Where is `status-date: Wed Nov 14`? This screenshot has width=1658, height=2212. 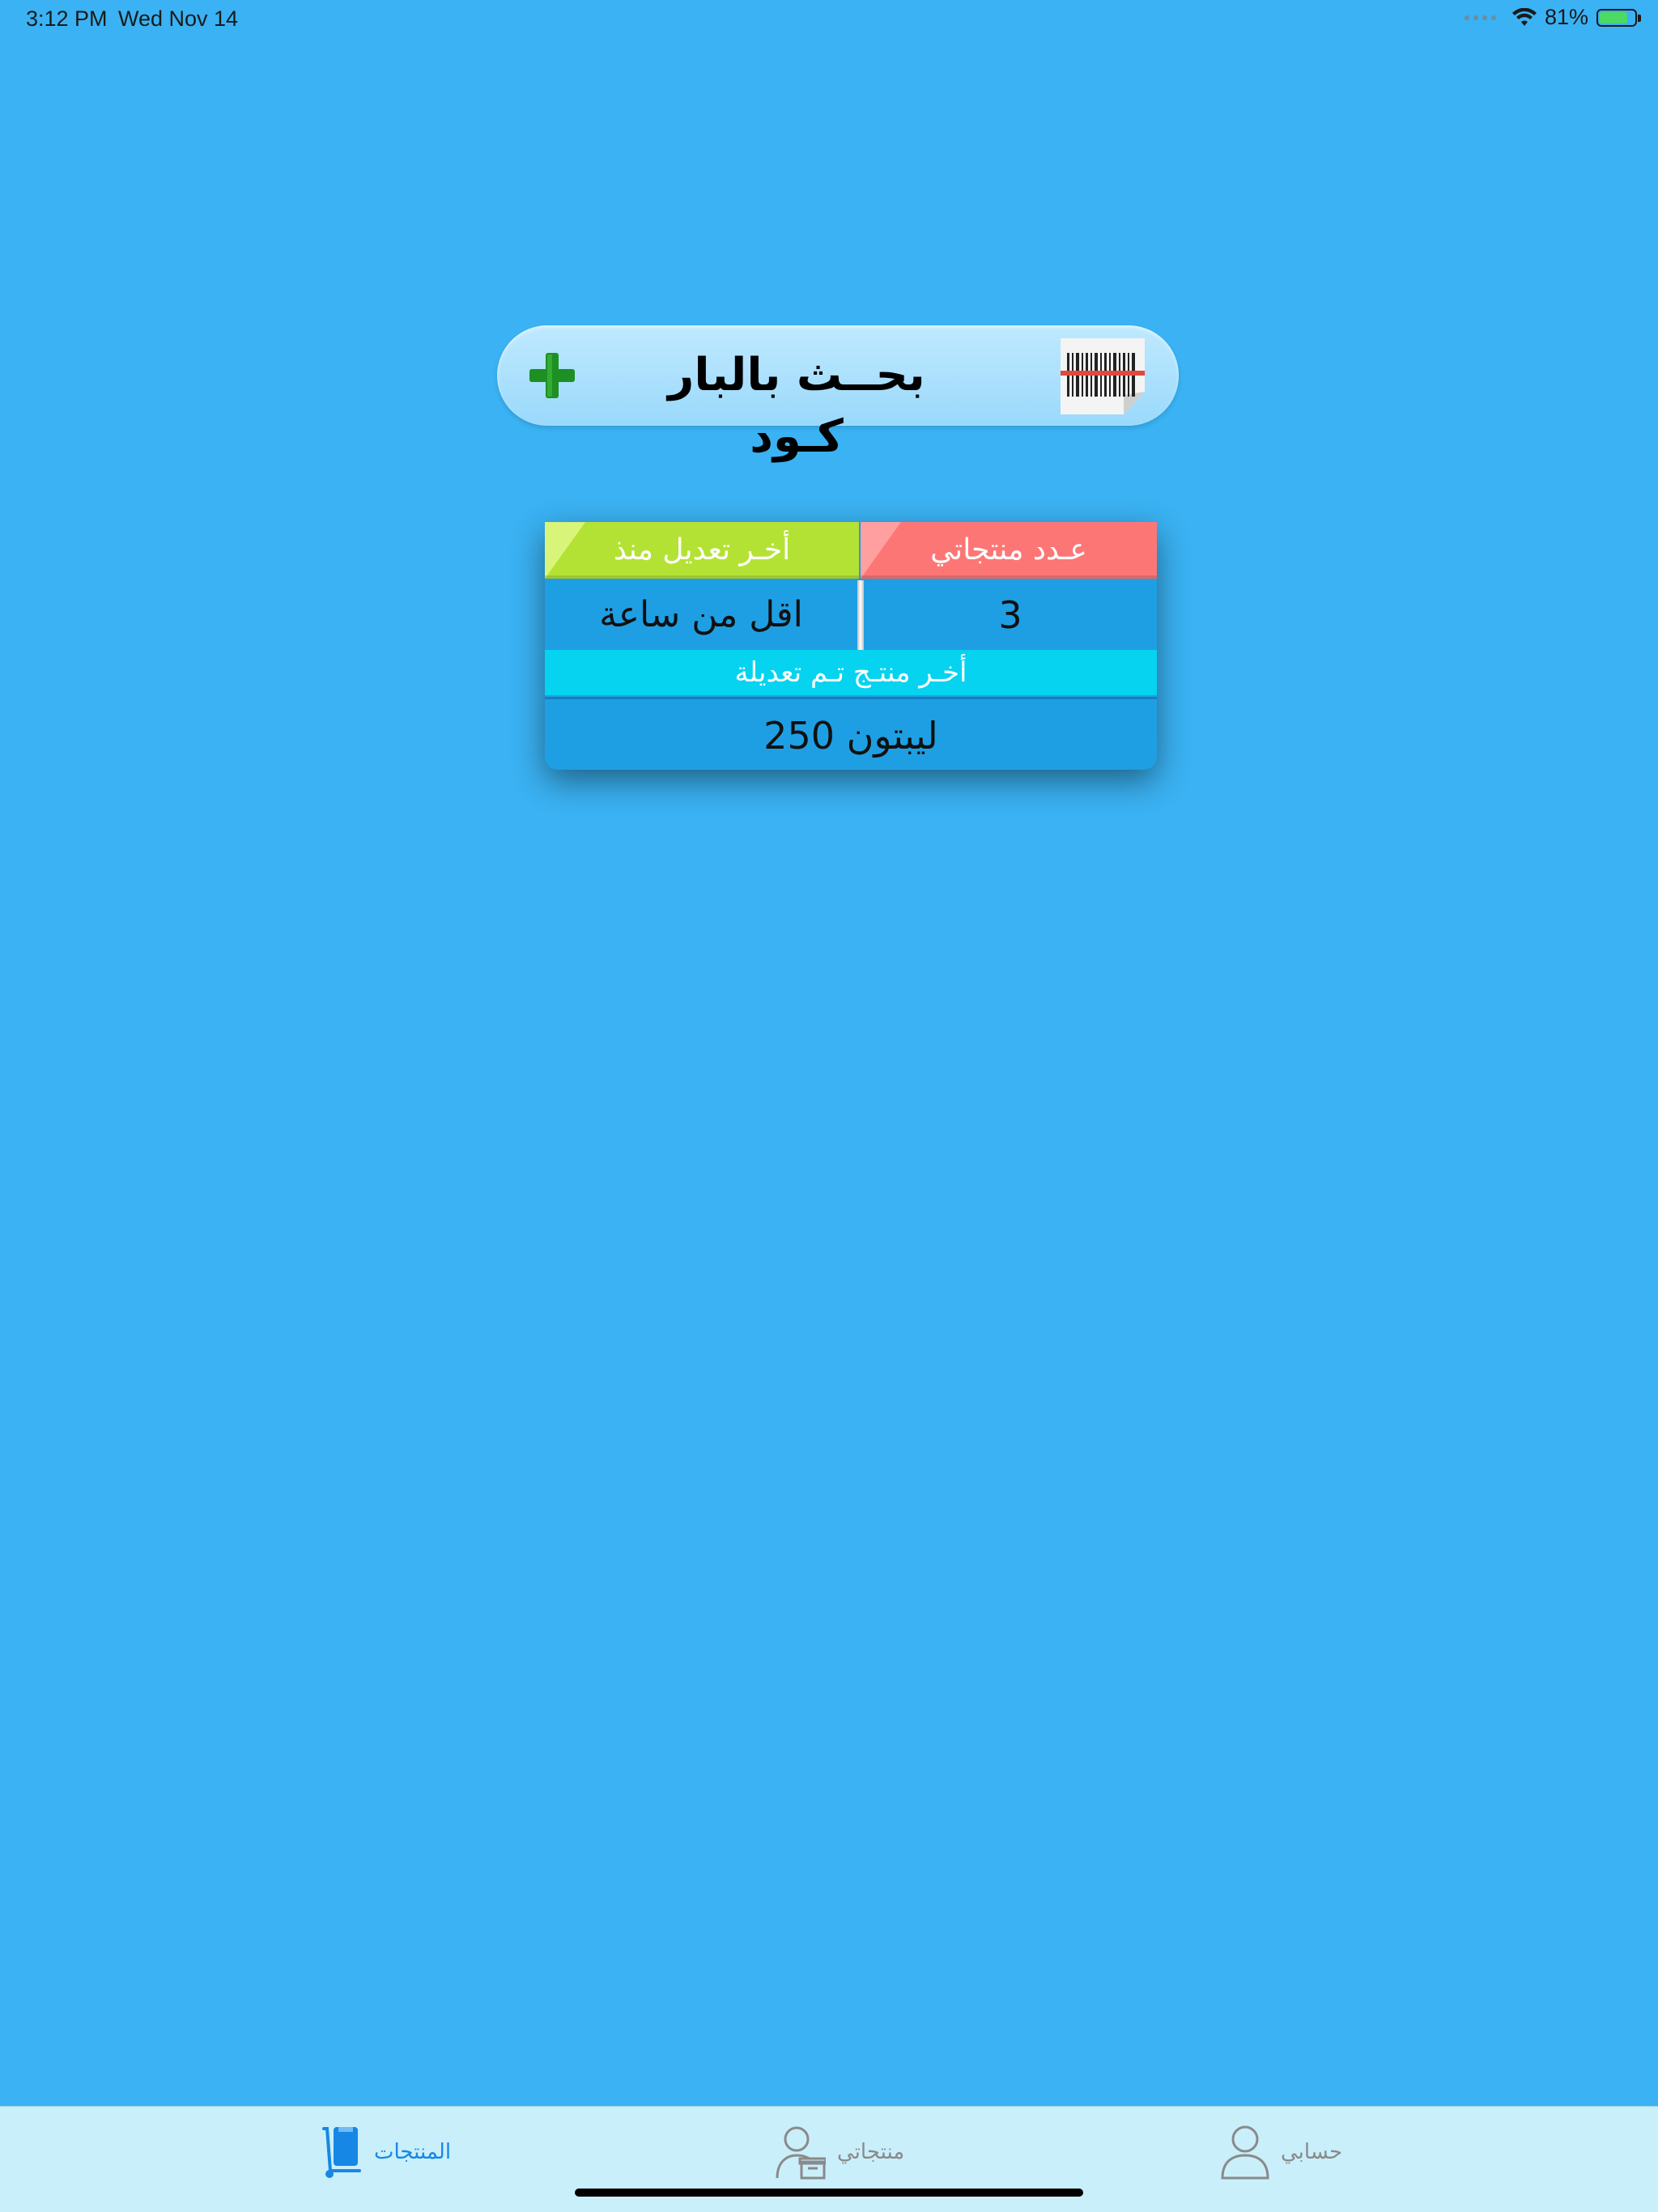
status-date: Wed Nov 14 is located at coordinates (178, 18).